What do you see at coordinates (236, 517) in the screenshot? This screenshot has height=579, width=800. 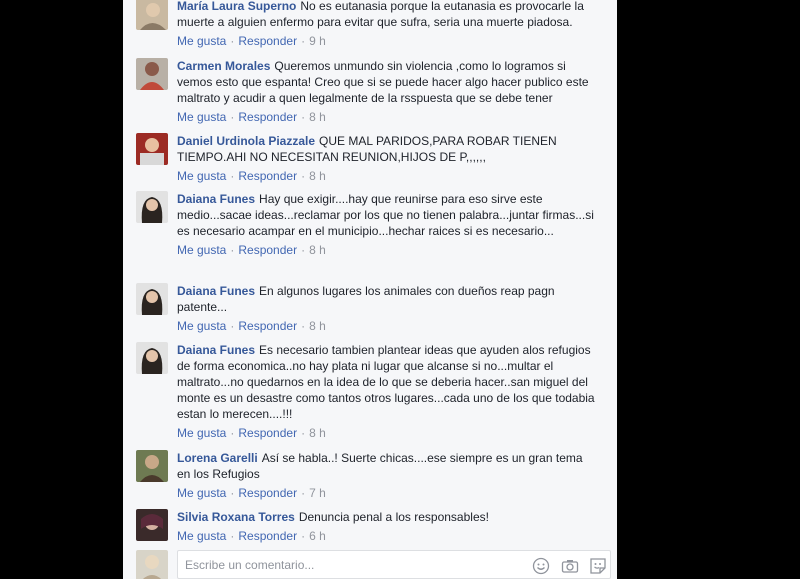 I see `comment-author: Silvia Roxana Torres` at bounding box center [236, 517].